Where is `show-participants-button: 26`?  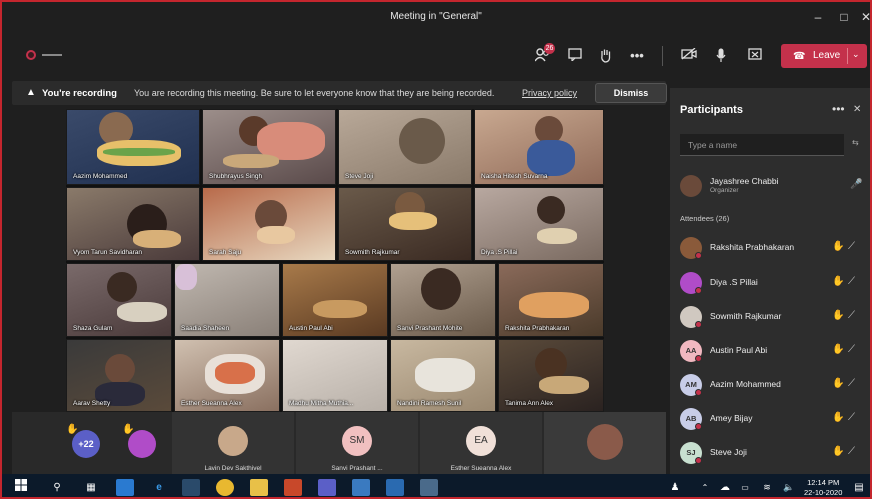 show-participants-button: 26 is located at coordinates (543, 55).